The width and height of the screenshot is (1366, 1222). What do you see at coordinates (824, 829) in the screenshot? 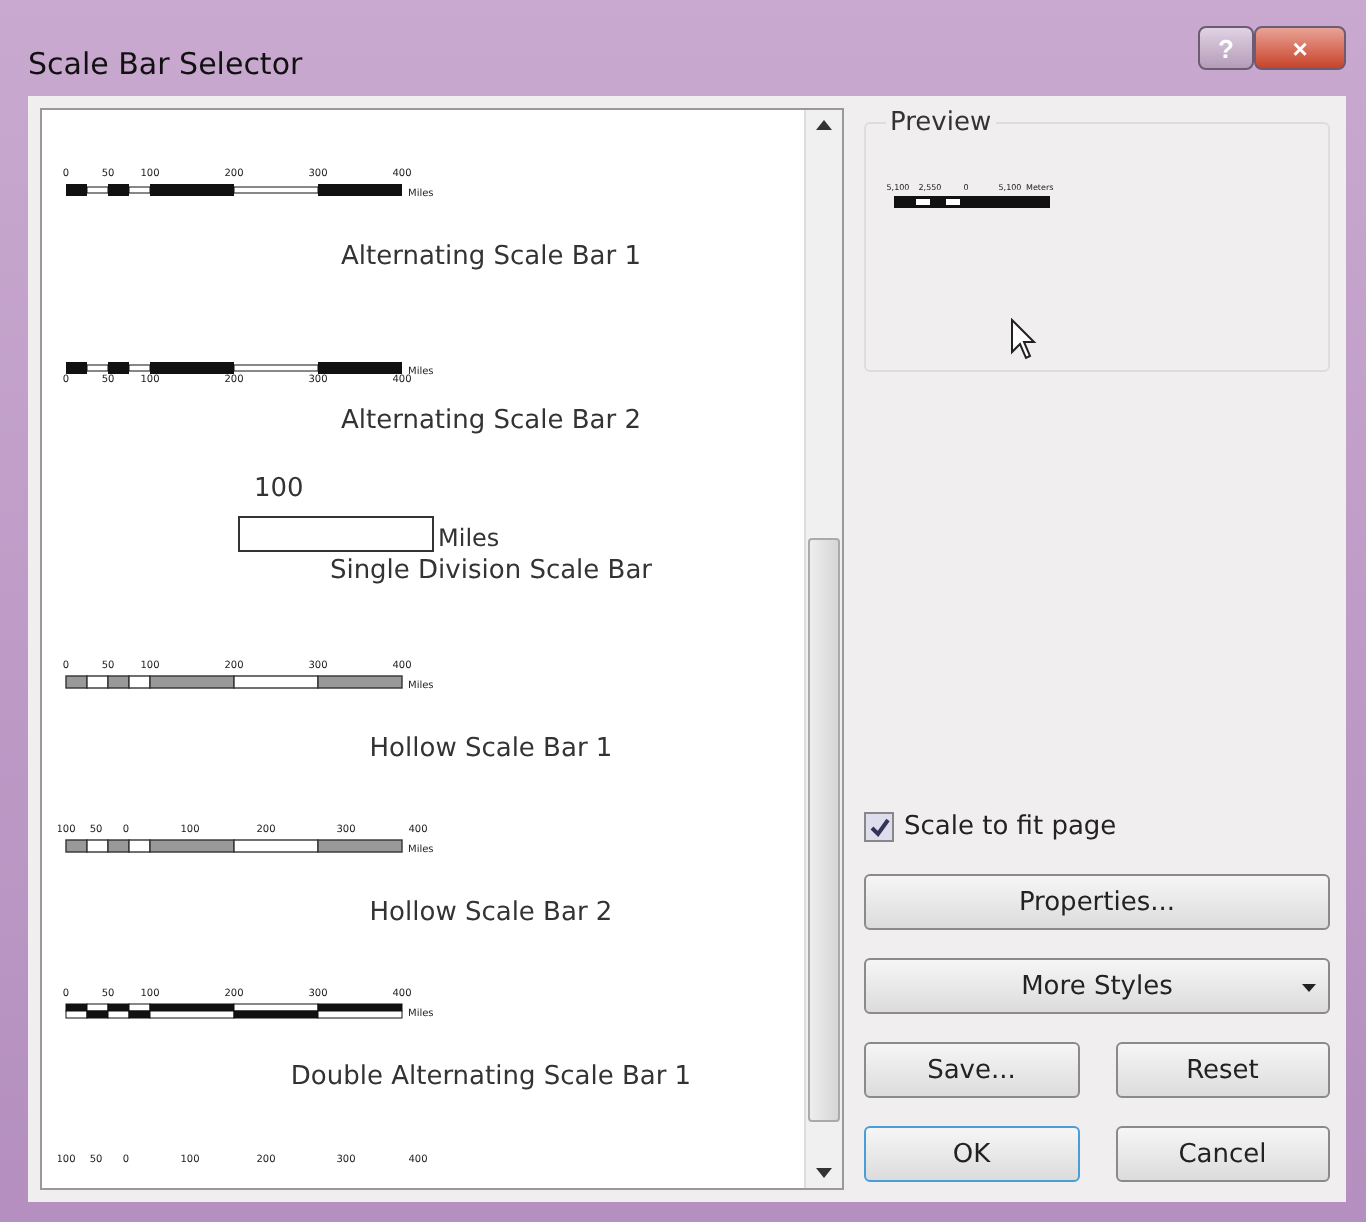
I see `scroll-thumb` at bounding box center [824, 829].